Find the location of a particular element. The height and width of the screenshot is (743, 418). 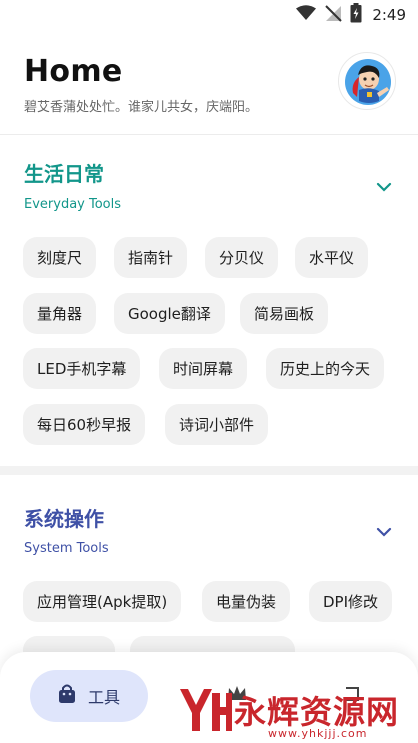

nav-tab-tools: 工具 is located at coordinates (89, 696).